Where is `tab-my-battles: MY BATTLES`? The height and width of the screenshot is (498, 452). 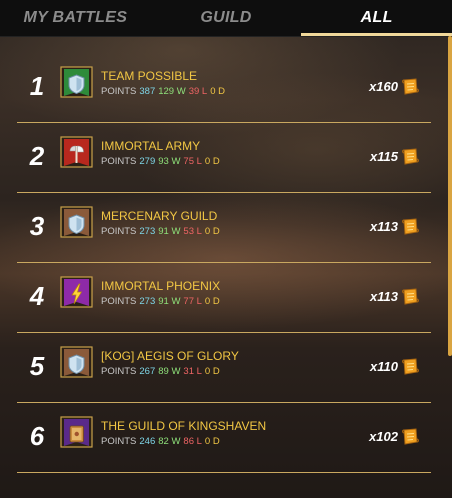
tab-my-battles: MY BATTLES is located at coordinates (75, 18).